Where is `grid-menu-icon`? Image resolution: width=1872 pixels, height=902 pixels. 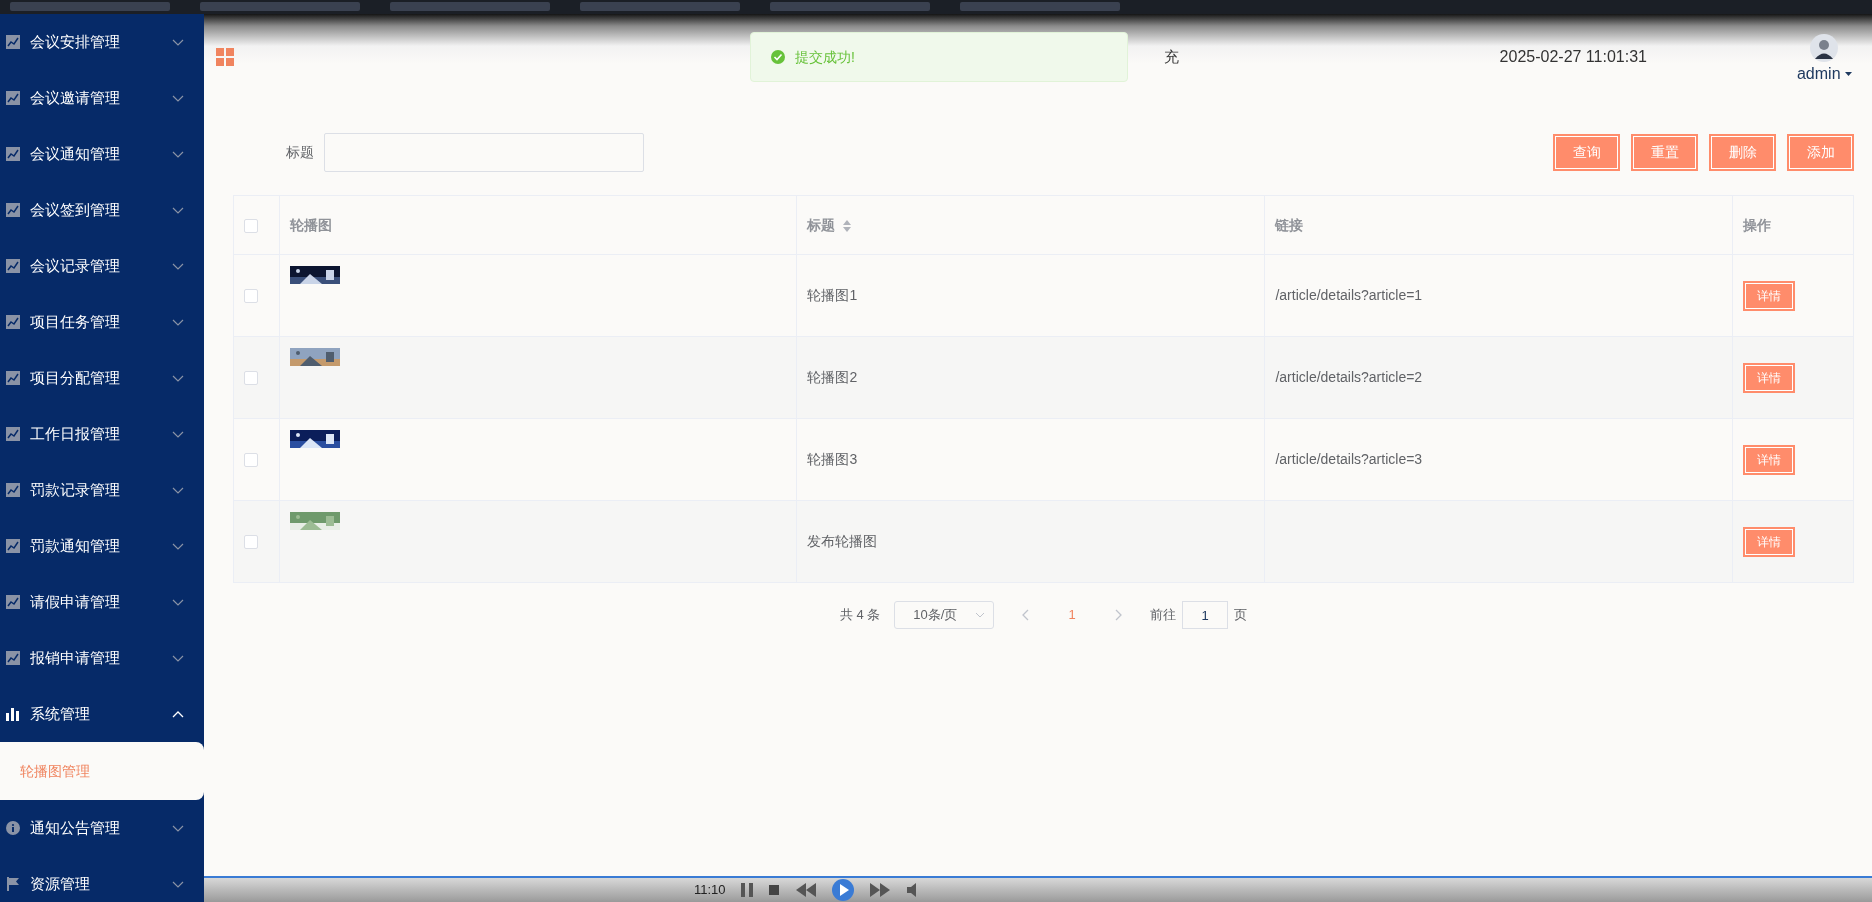 grid-menu-icon is located at coordinates (225, 57).